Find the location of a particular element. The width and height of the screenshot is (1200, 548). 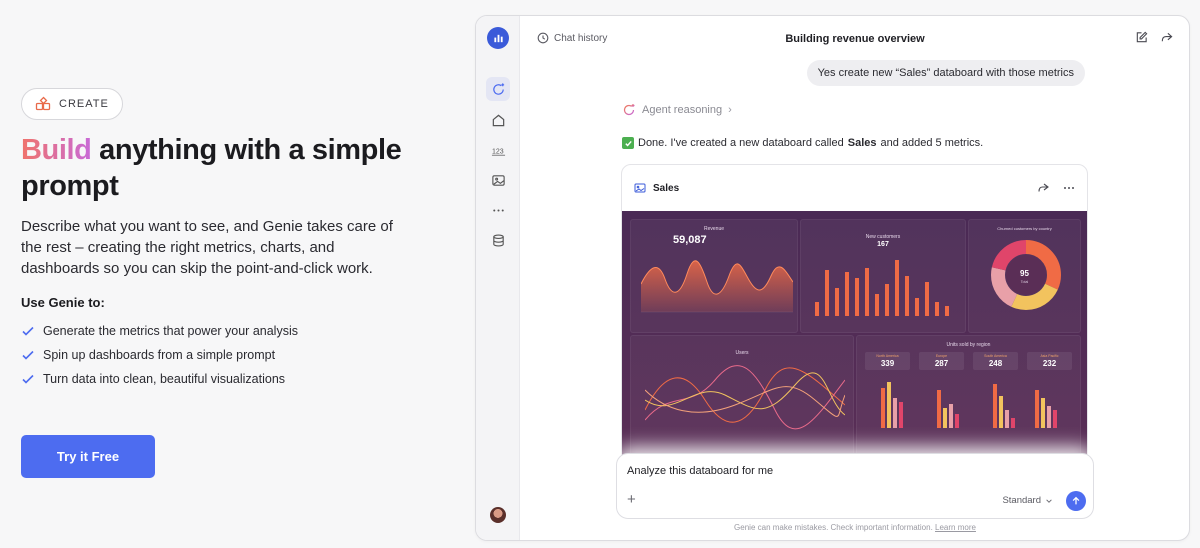

databoard-name: Sales is located at coordinates (862, 143).